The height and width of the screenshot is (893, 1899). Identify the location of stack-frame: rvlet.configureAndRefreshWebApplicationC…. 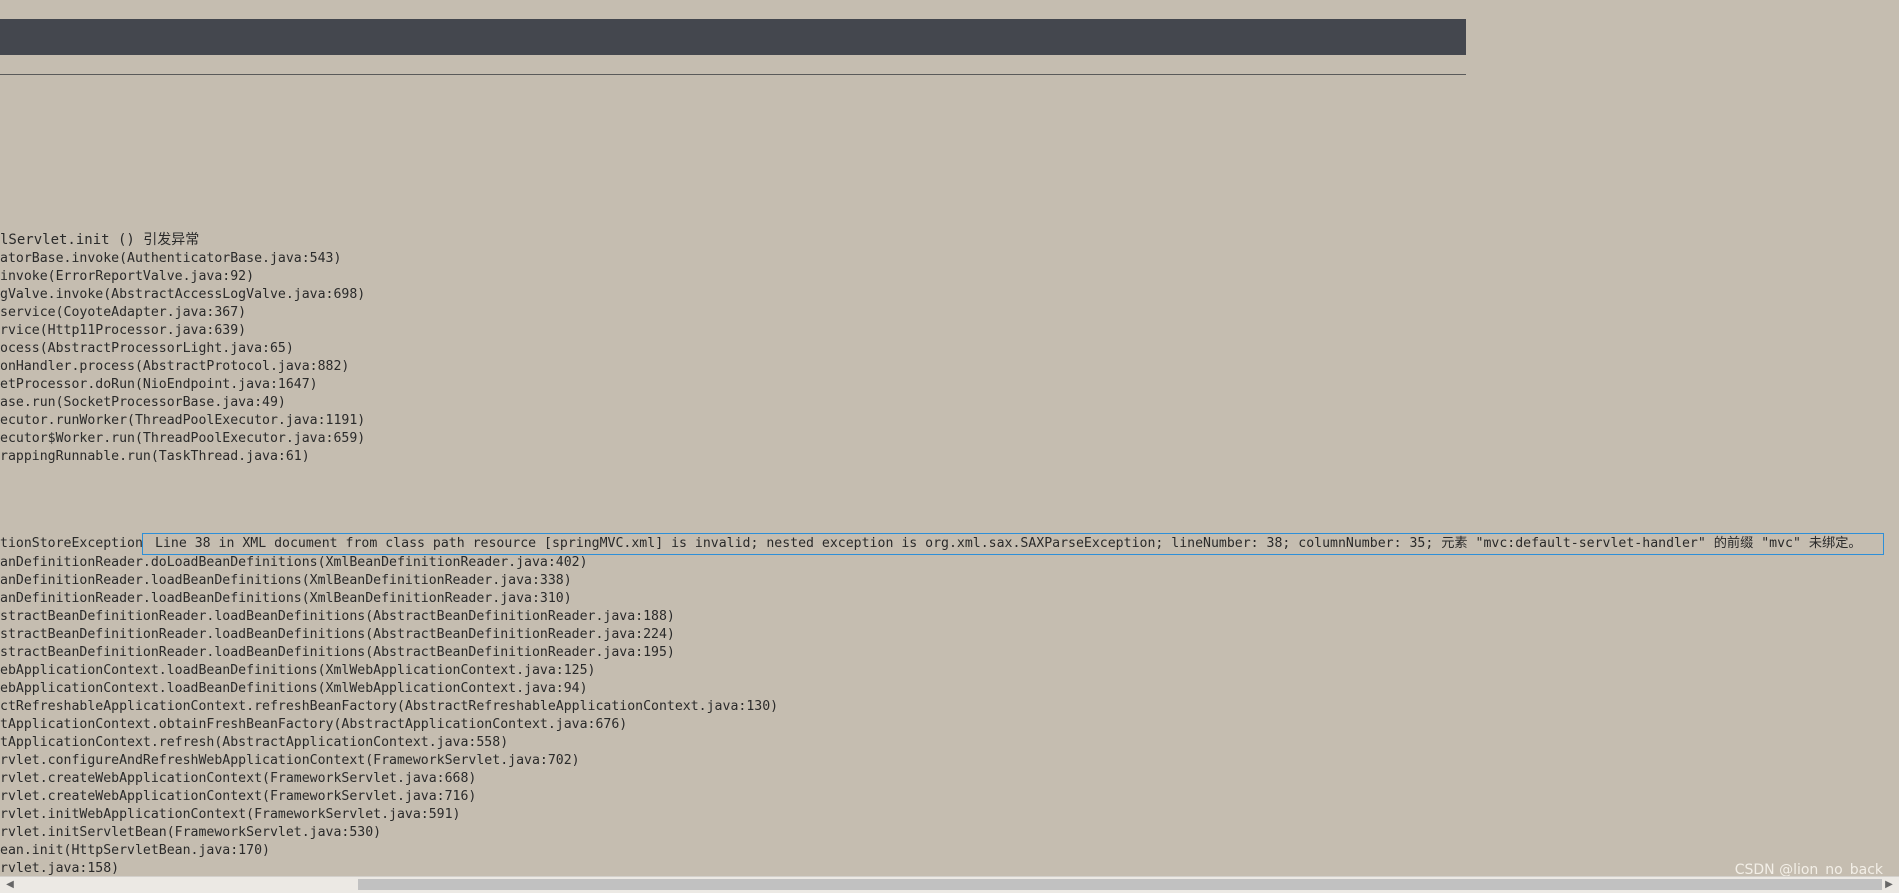
(290, 760).